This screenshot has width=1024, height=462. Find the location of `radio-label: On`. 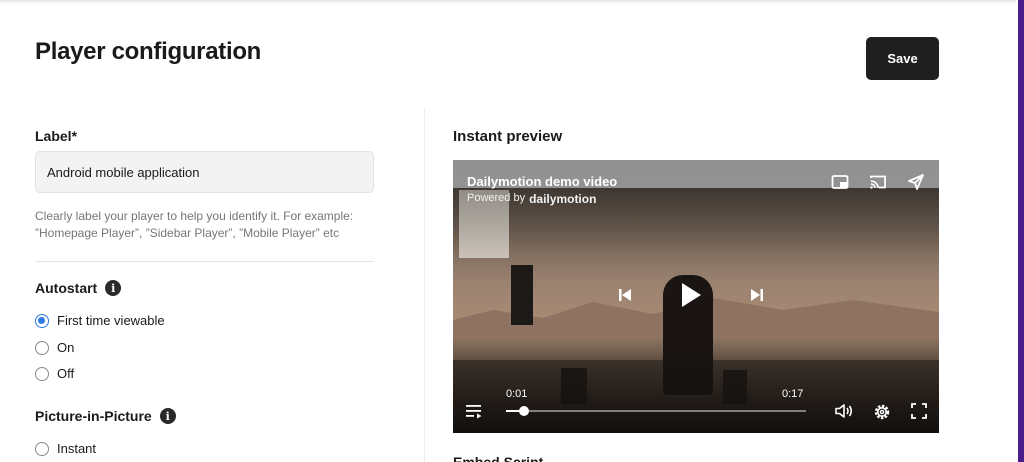

radio-label: On is located at coordinates (66, 347).